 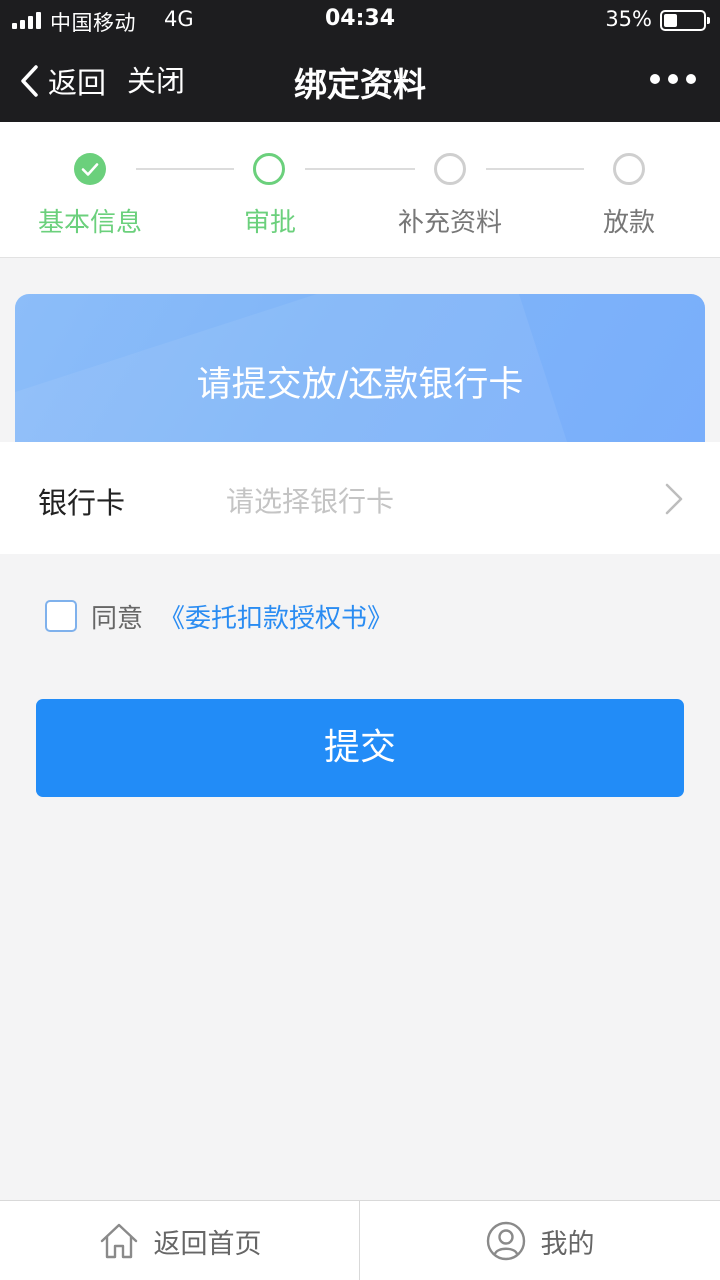 I want to click on navigation-bar: 返回 关闭 绑定资料, so click(x=360, y=81).